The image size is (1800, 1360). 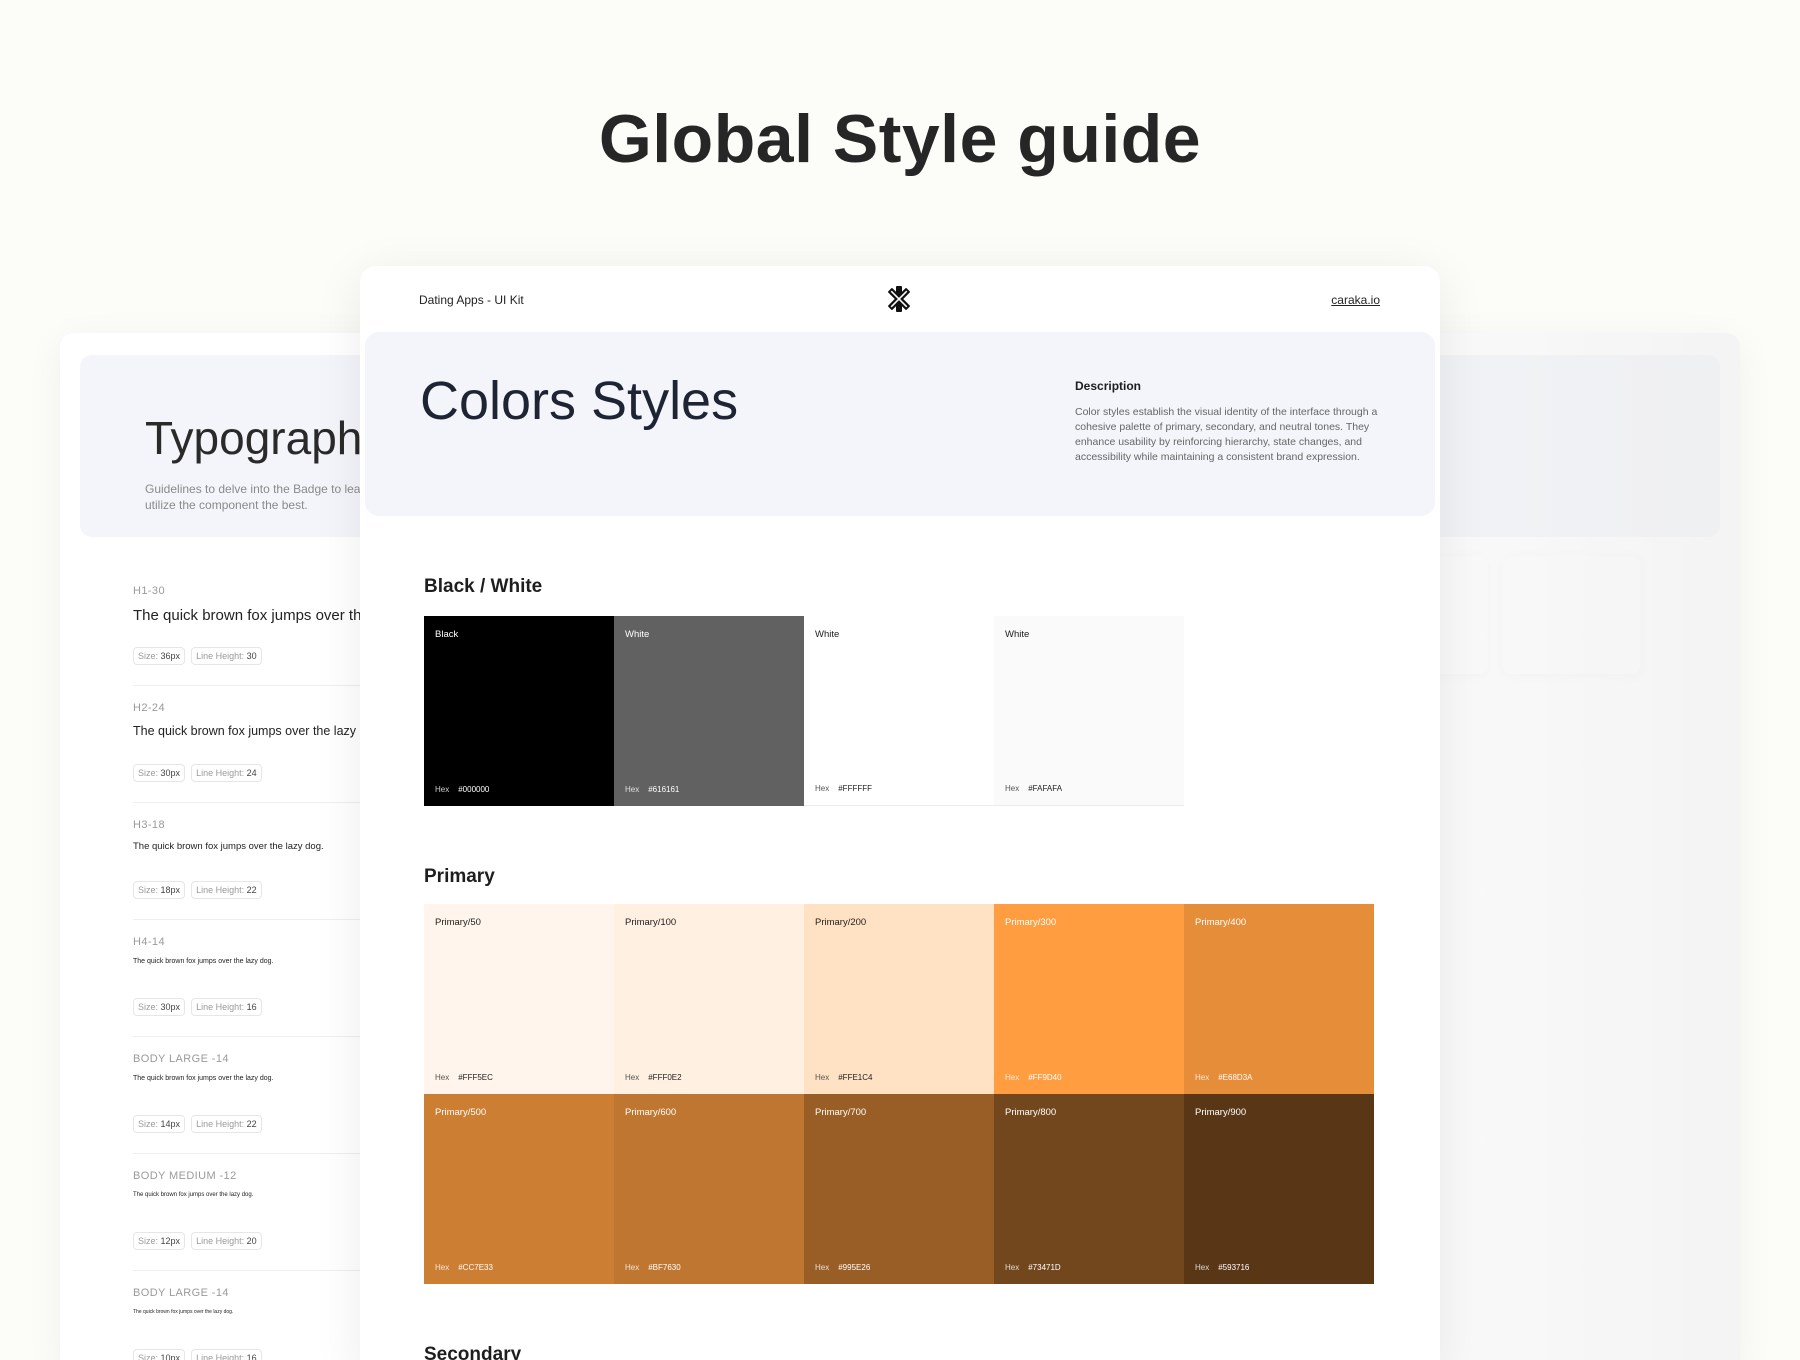 What do you see at coordinates (1089, 999) in the screenshot?
I see `color-swatch: Primary/300 Hex #FF9D40` at bounding box center [1089, 999].